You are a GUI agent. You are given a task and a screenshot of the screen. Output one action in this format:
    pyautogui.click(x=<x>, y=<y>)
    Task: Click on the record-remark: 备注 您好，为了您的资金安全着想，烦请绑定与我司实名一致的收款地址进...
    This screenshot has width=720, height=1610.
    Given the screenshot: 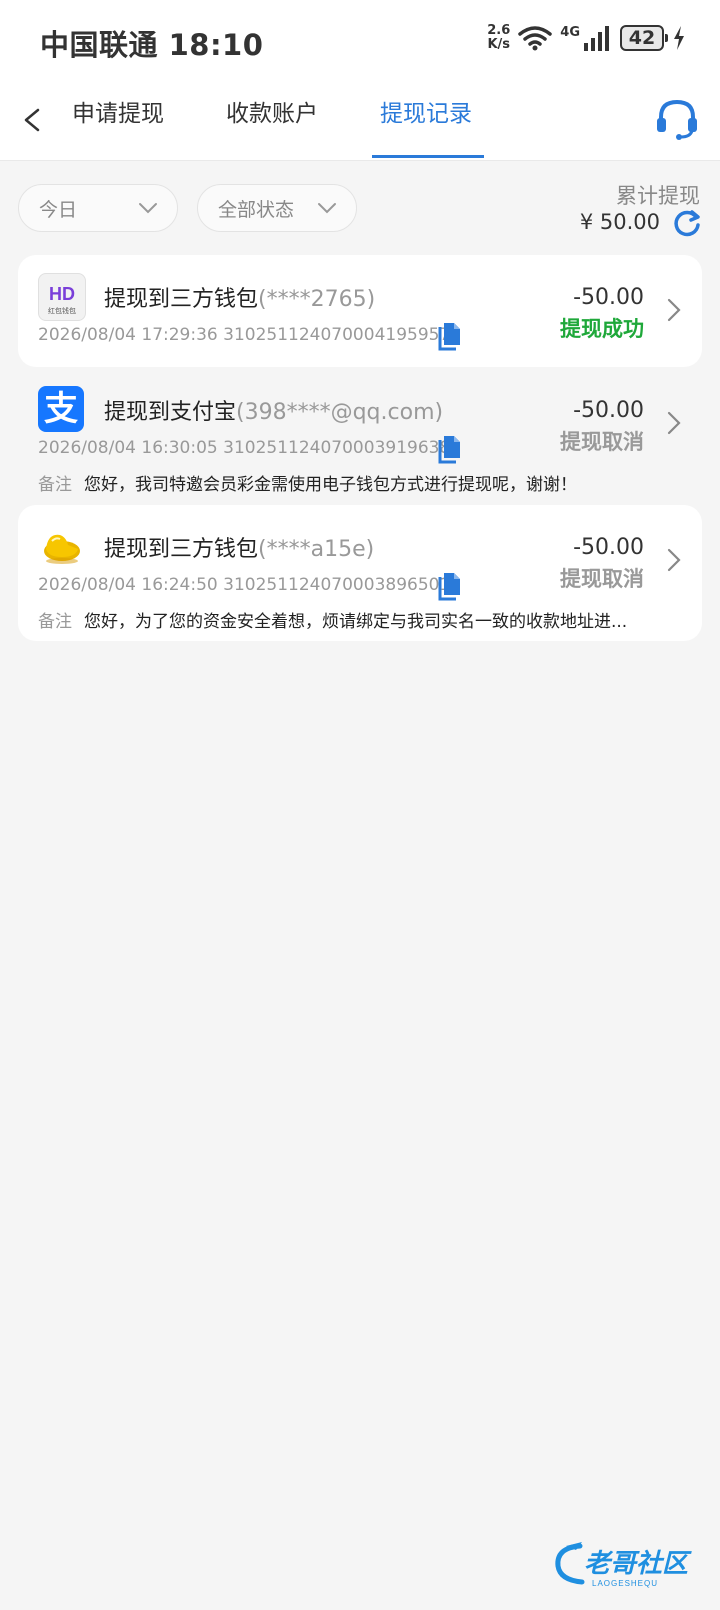 What is the action you would take?
    pyautogui.click(x=333, y=622)
    